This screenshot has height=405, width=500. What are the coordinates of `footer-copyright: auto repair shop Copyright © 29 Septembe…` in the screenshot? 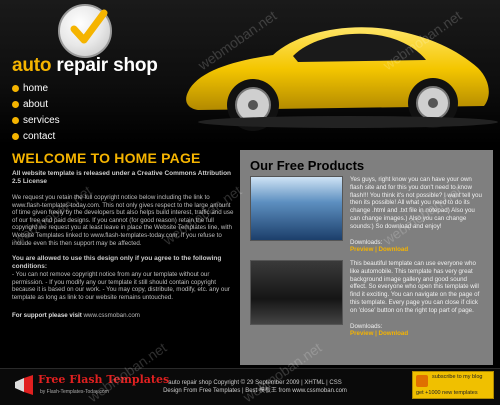 It's located at (255, 387).